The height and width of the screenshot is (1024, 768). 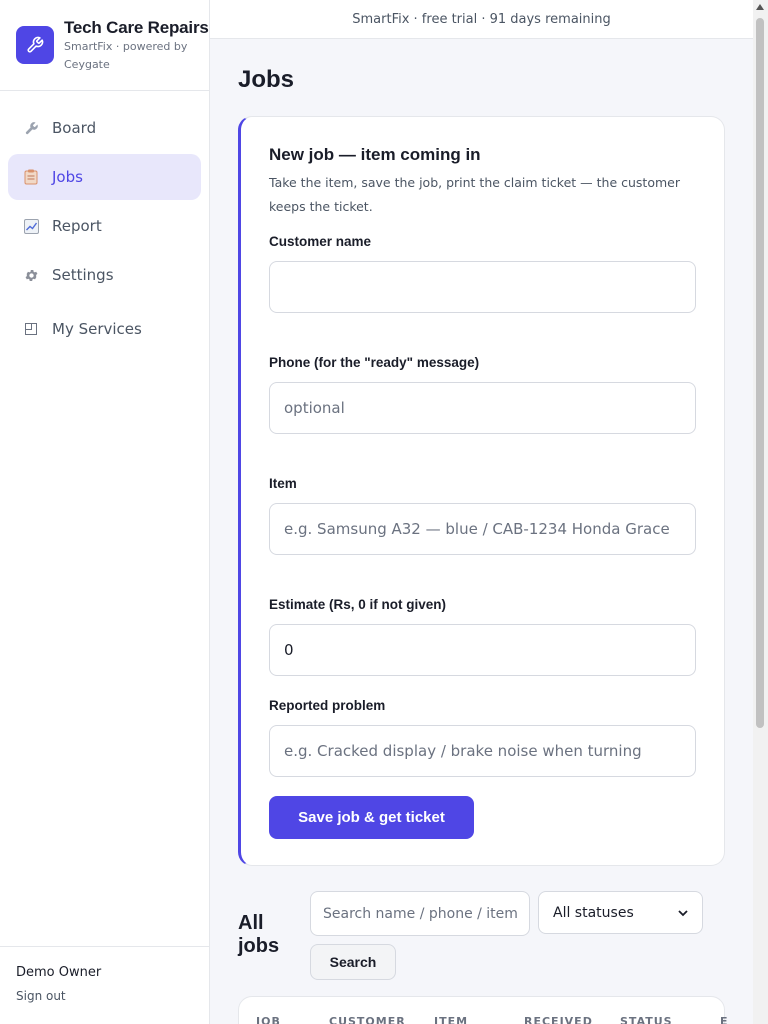 What do you see at coordinates (683, 913) in the screenshot?
I see `chevron-down-icon` at bounding box center [683, 913].